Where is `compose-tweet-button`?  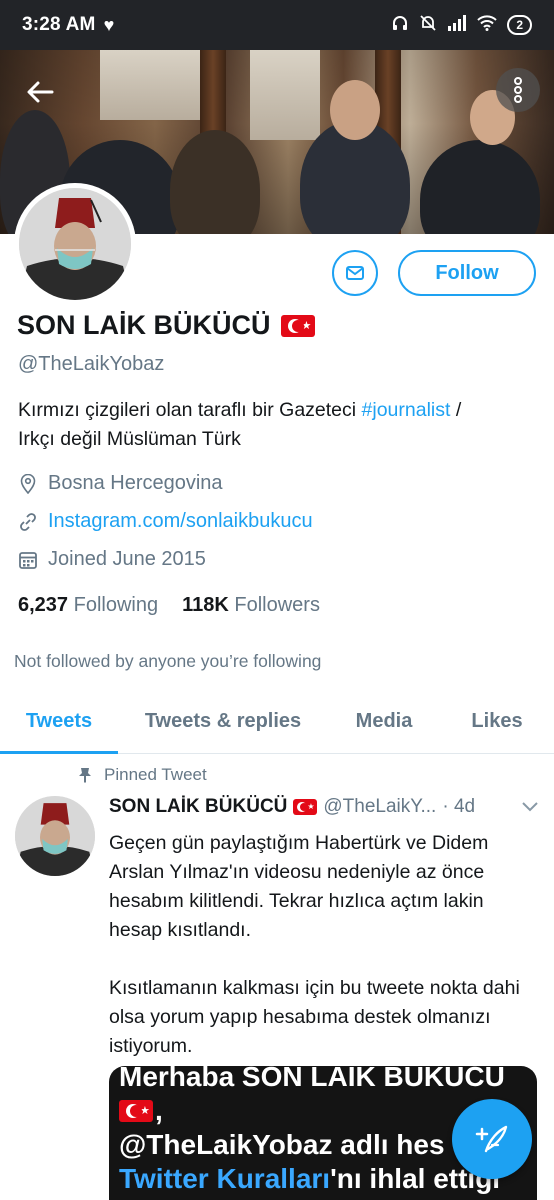
compose-tweet-button is located at coordinates (492, 1139).